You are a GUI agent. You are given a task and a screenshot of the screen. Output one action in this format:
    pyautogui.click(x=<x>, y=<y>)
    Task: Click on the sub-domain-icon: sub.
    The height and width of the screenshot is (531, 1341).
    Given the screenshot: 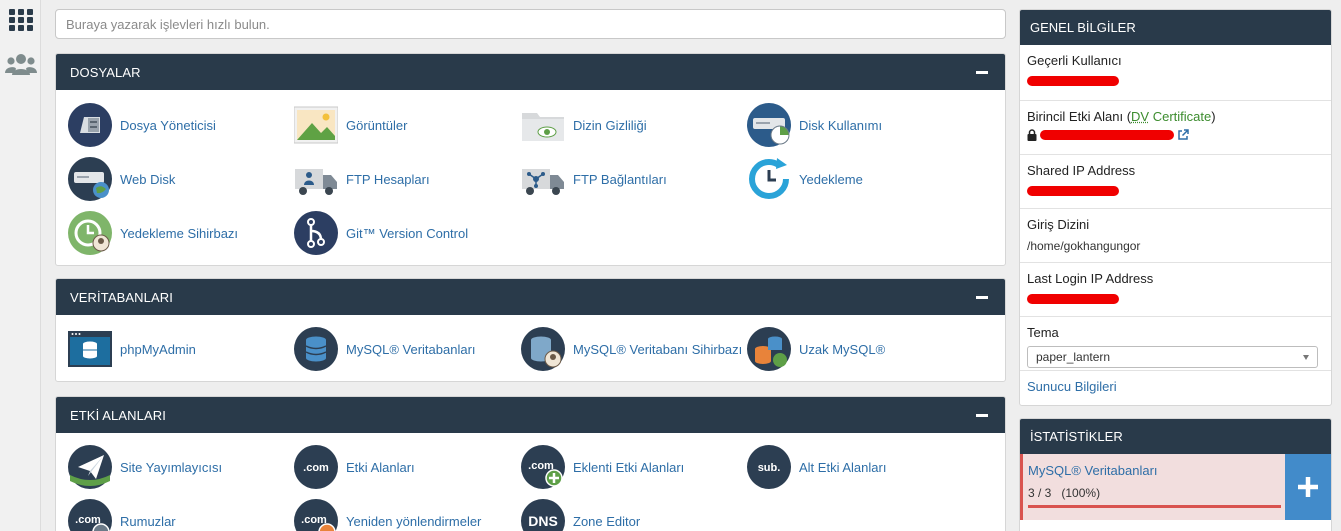 What is the action you would take?
    pyautogui.click(x=769, y=467)
    